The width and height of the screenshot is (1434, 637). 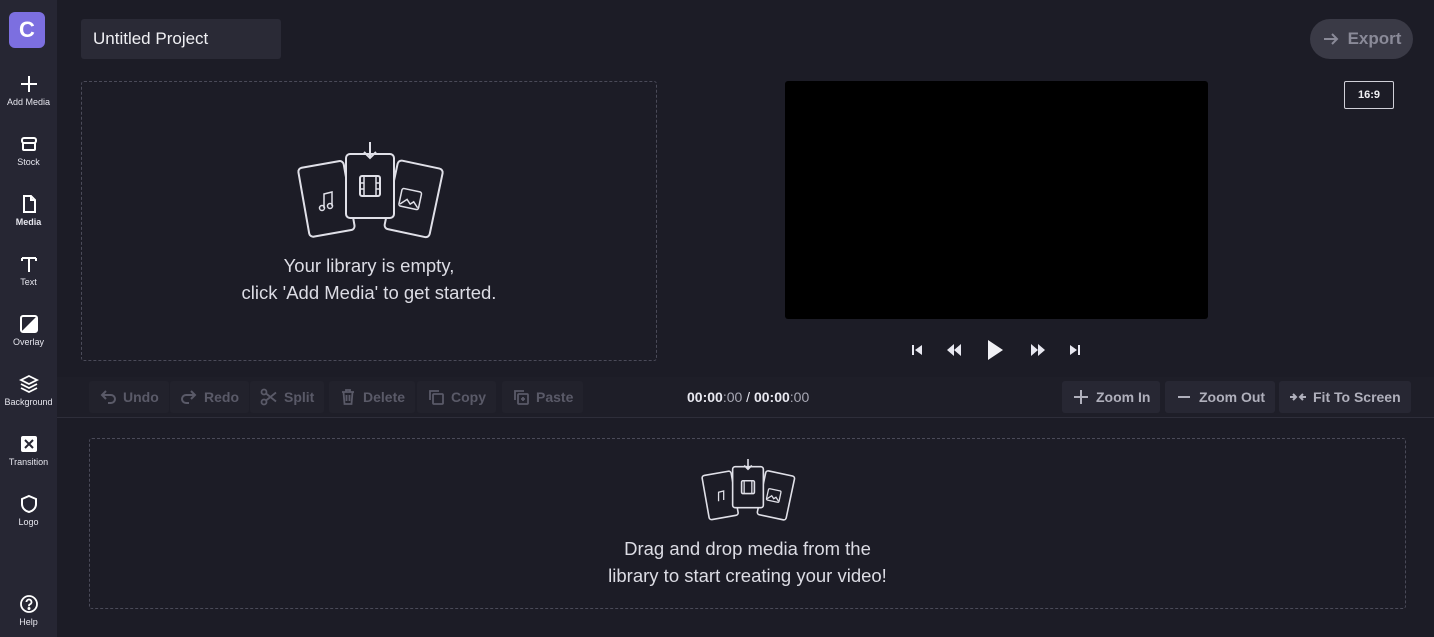 What do you see at coordinates (141, 397) in the screenshot?
I see `undo-label: Undo` at bounding box center [141, 397].